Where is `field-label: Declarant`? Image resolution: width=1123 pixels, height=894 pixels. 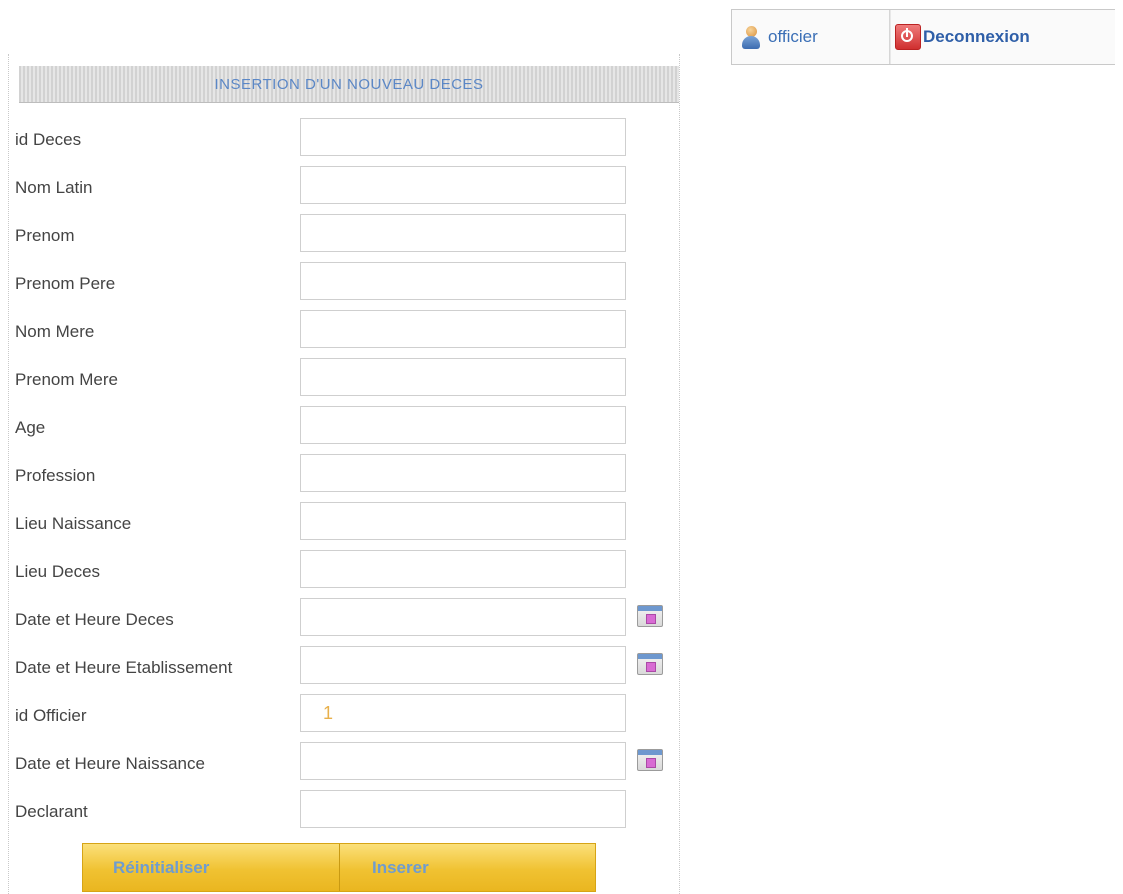
field-label: Declarant is located at coordinates (51, 811).